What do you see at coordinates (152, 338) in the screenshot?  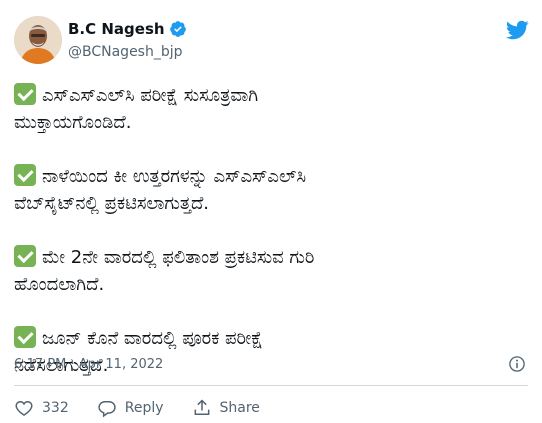 I see `tweet-line: ಜೂನ್ ಕೊನೆ ವಾರದಲ್ಲಿ ಪೂರಕ ಪರೀಕ್ಷೆ` at bounding box center [152, 338].